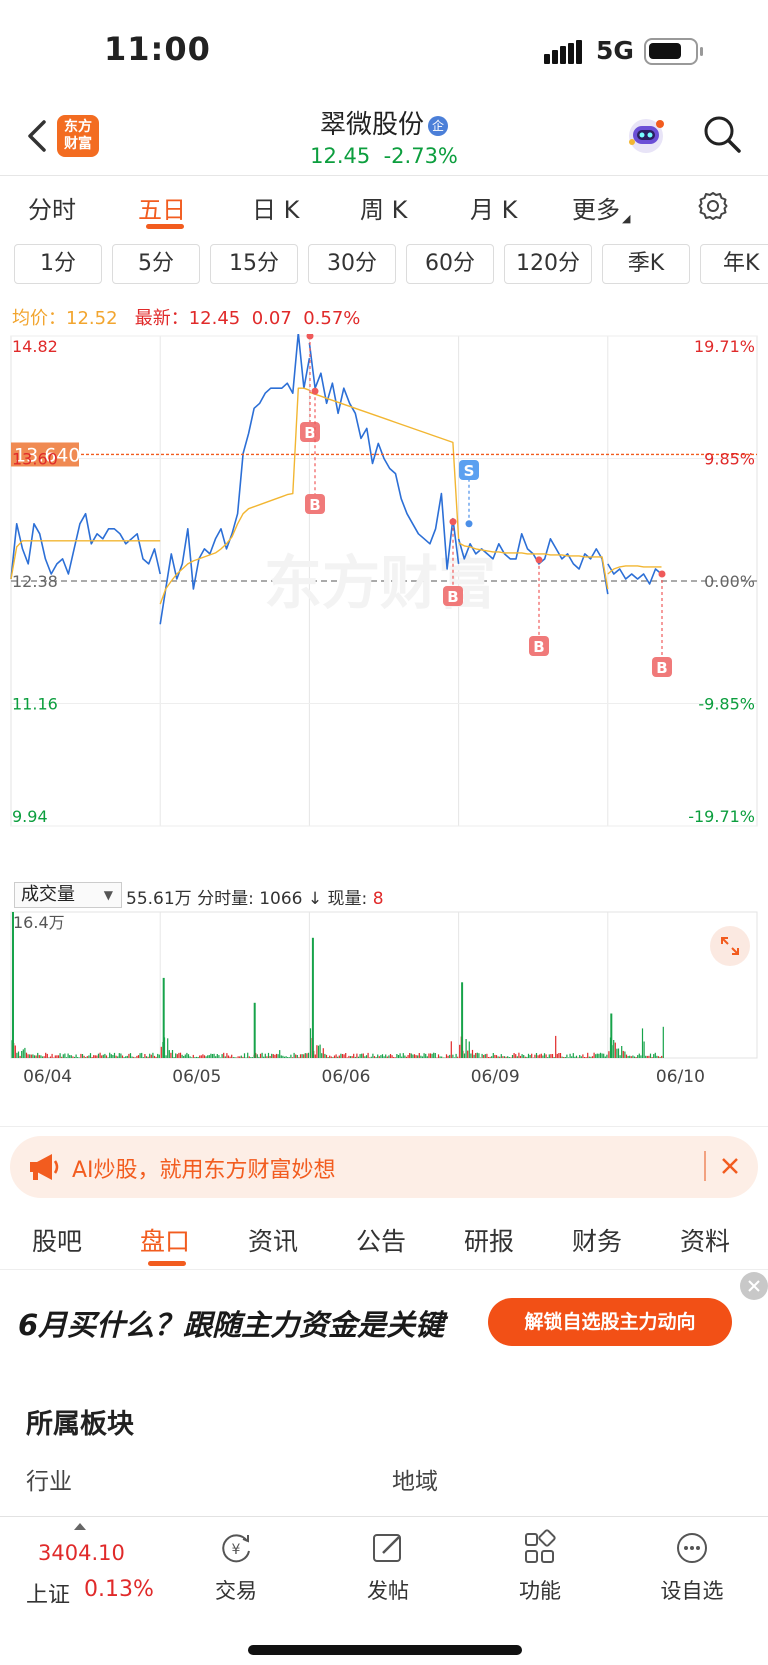  Describe the element at coordinates (721, 816) in the screenshot. I see `y-axis-right-label: -19.71%` at that location.